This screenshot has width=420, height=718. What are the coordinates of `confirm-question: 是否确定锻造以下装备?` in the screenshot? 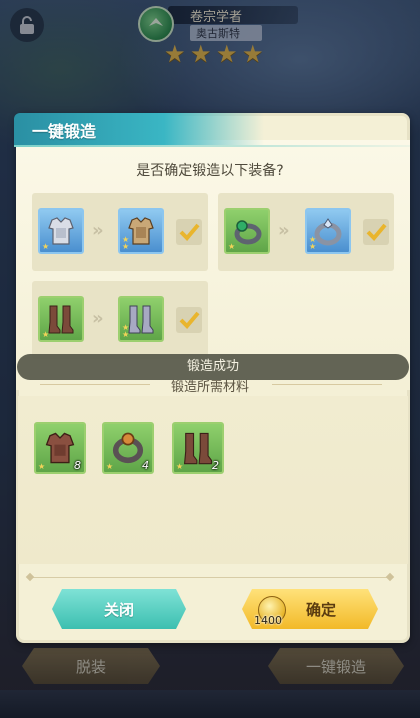 It's located at (210, 171).